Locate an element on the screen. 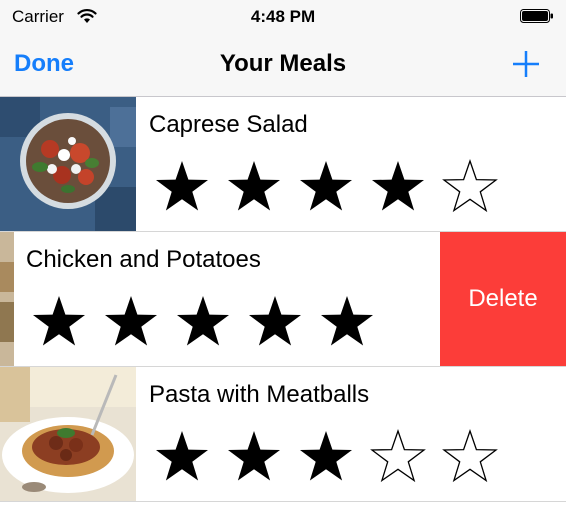 The image size is (566, 527). meal-name: Chicken and Potatoes is located at coordinates (143, 259).